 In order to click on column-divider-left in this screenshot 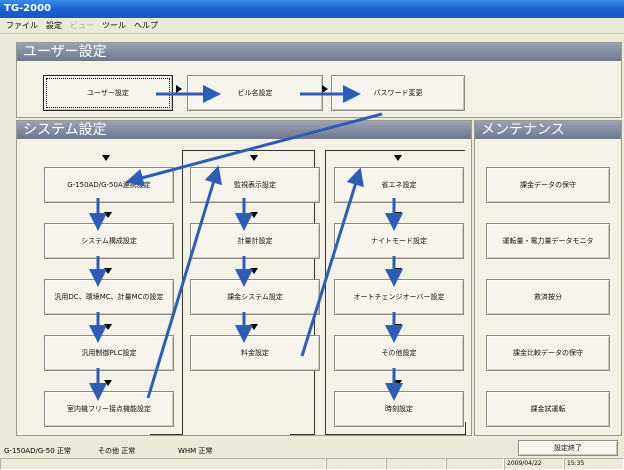, I will do `click(182, 292)`.